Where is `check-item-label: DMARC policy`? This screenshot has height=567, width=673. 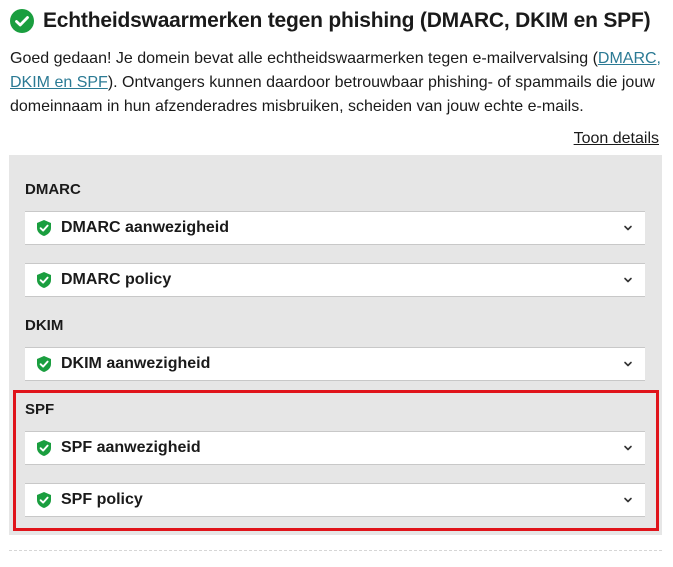
check-item-label: DMARC policy is located at coordinates (116, 279).